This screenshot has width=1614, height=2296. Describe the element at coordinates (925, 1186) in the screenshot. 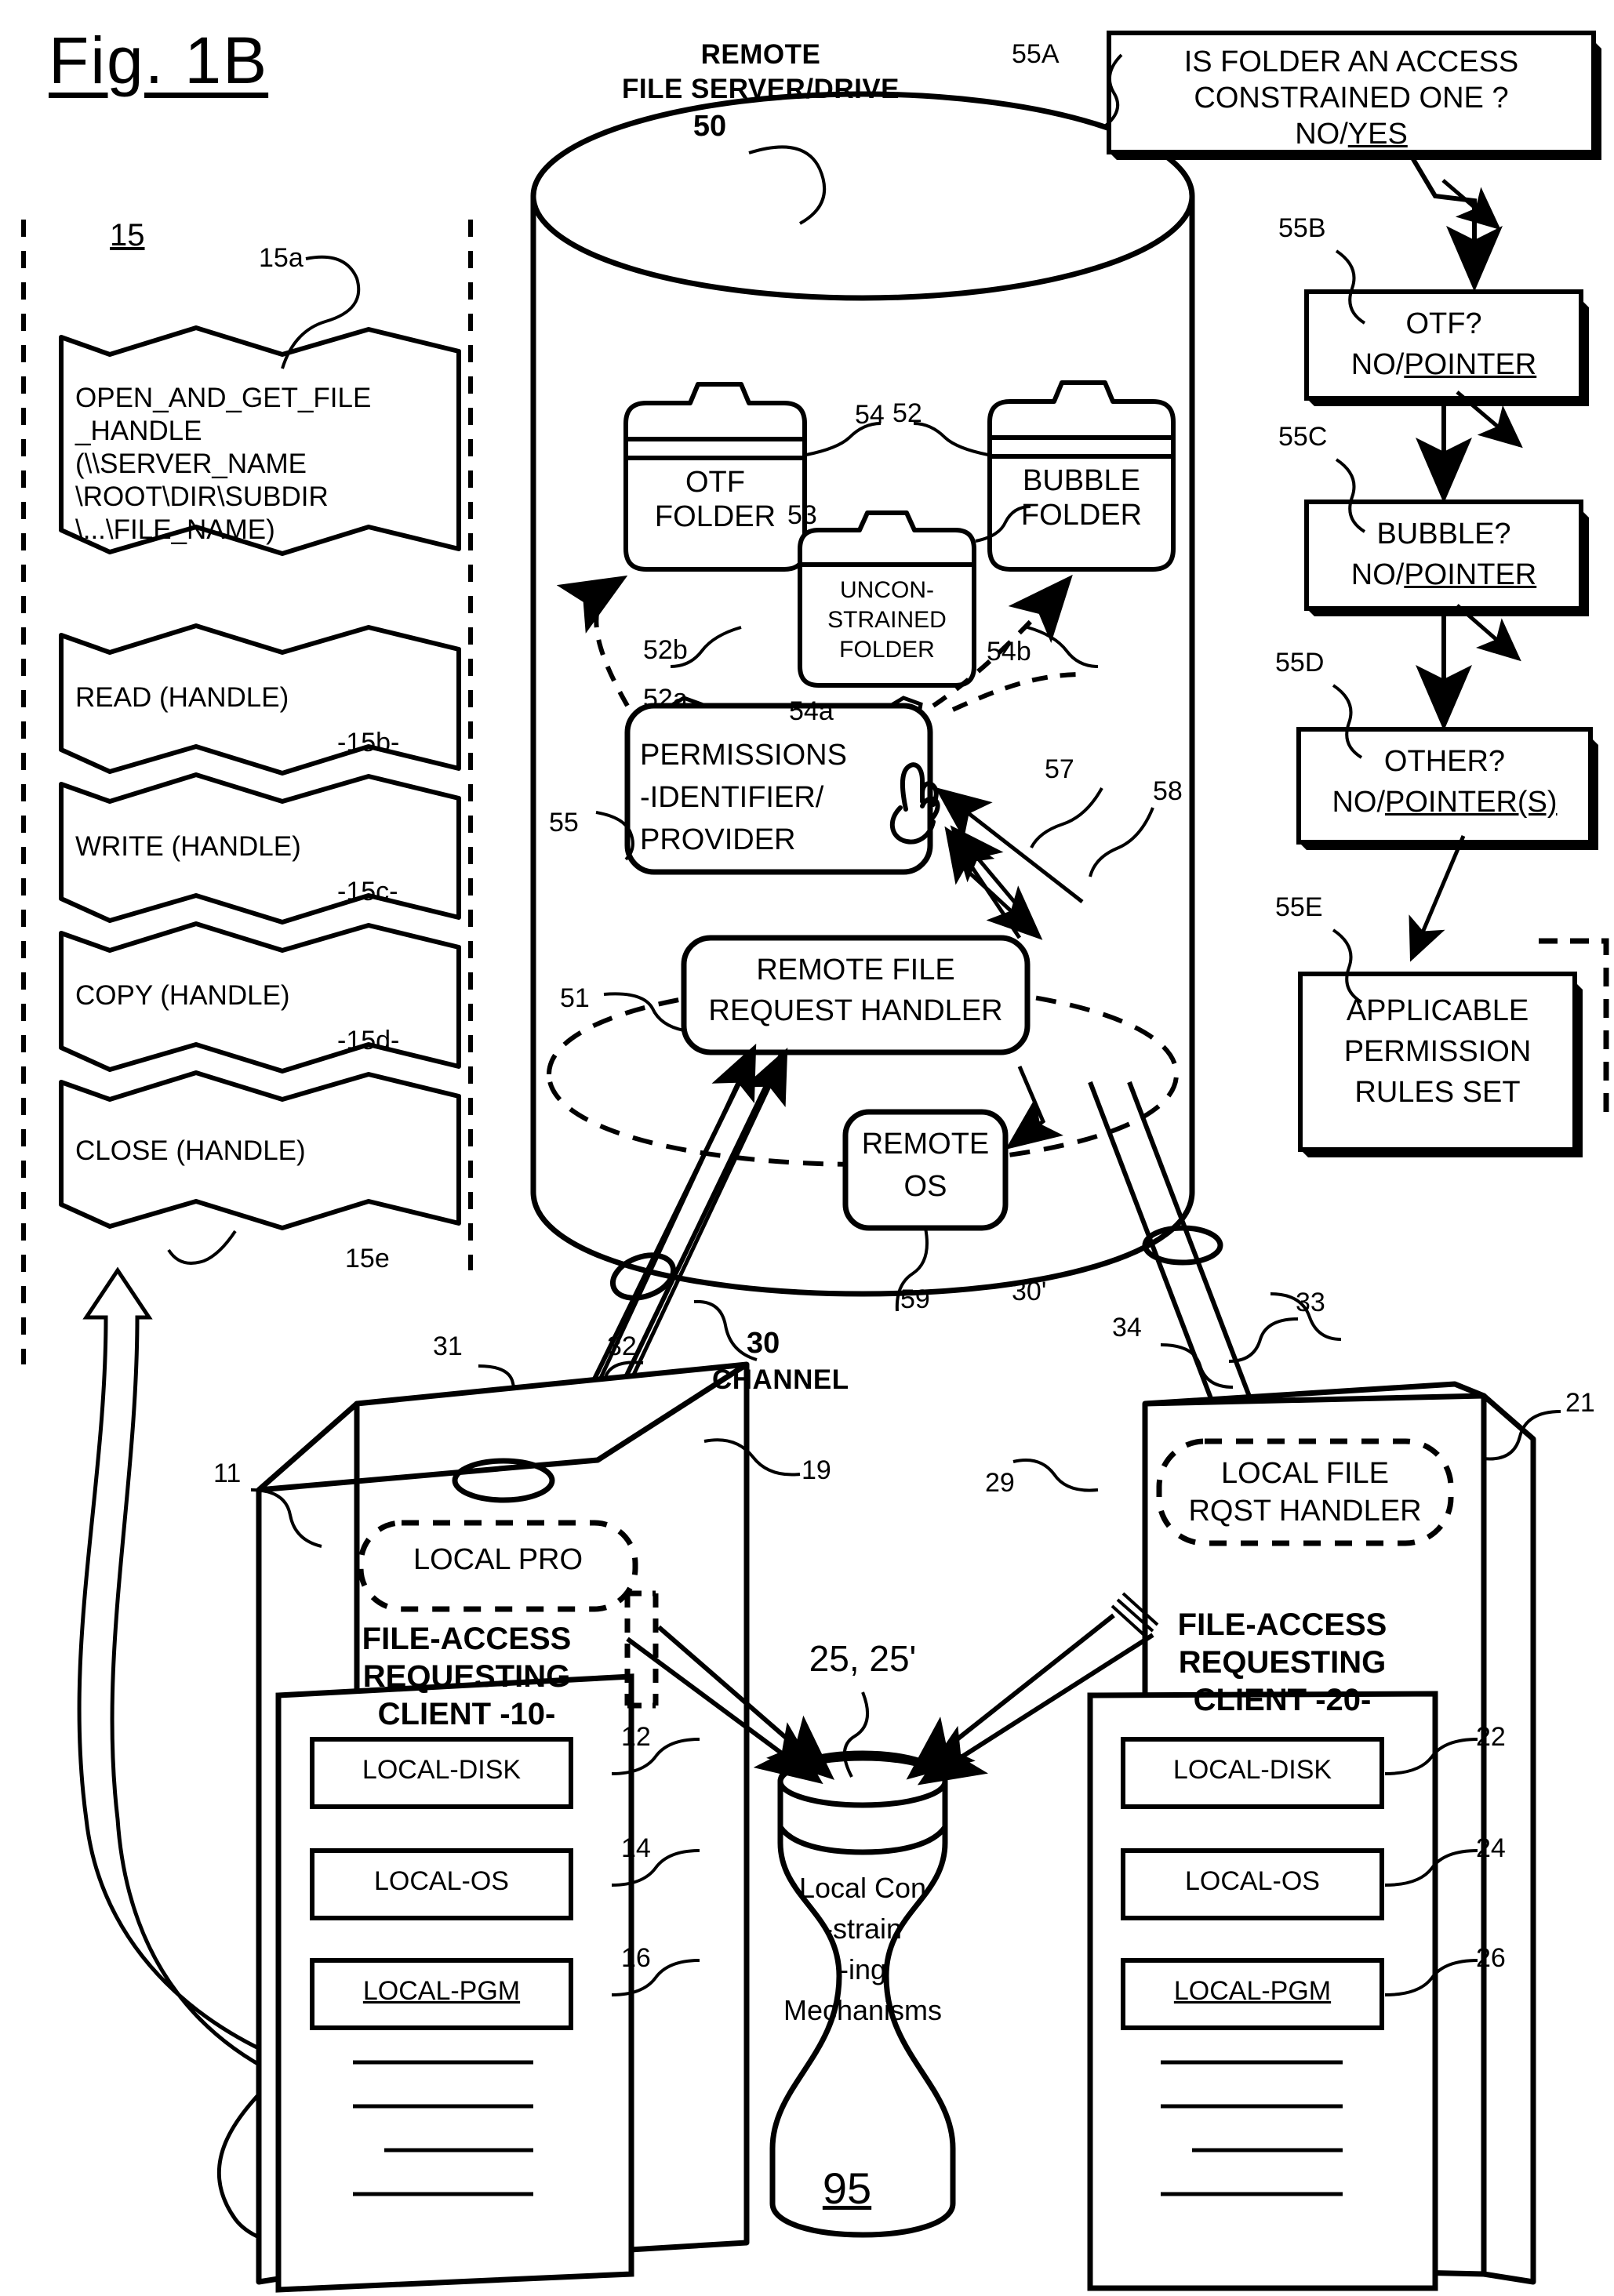

I see `remote-os-line2: OS` at that location.